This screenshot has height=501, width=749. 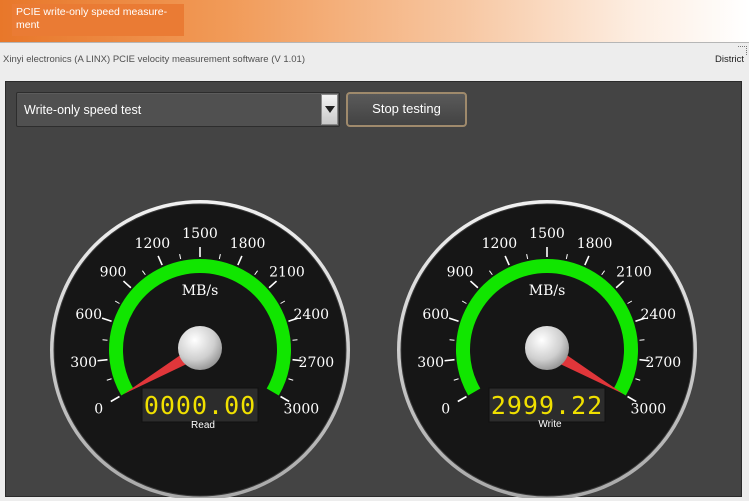 What do you see at coordinates (550, 424) in the screenshot?
I see `write-gauge-label: Write` at bounding box center [550, 424].